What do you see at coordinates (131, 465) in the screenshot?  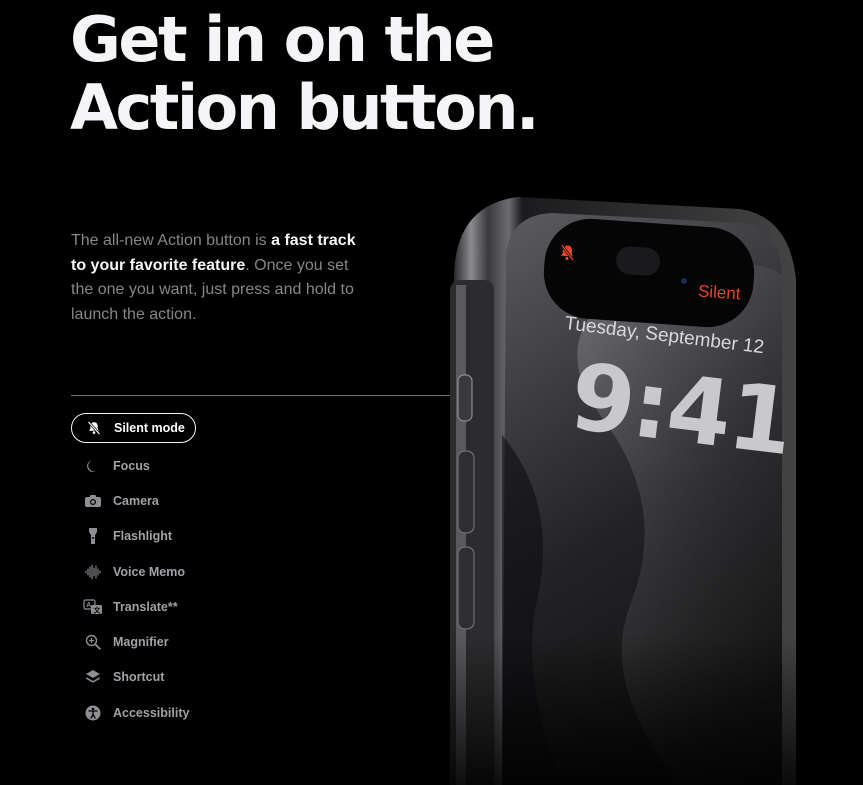 I see `mode-label: Focus` at bounding box center [131, 465].